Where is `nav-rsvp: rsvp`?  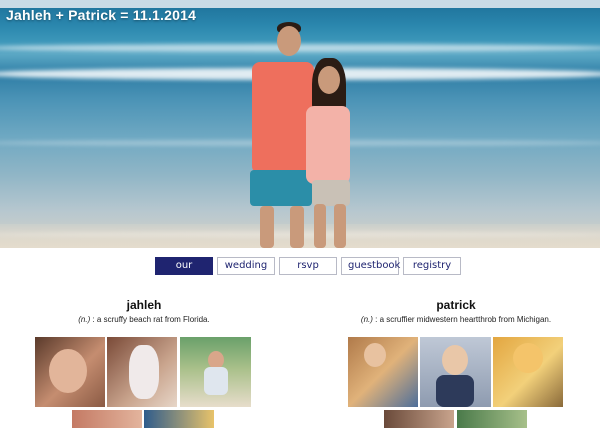
nav-rsvp: rsvp is located at coordinates (308, 266).